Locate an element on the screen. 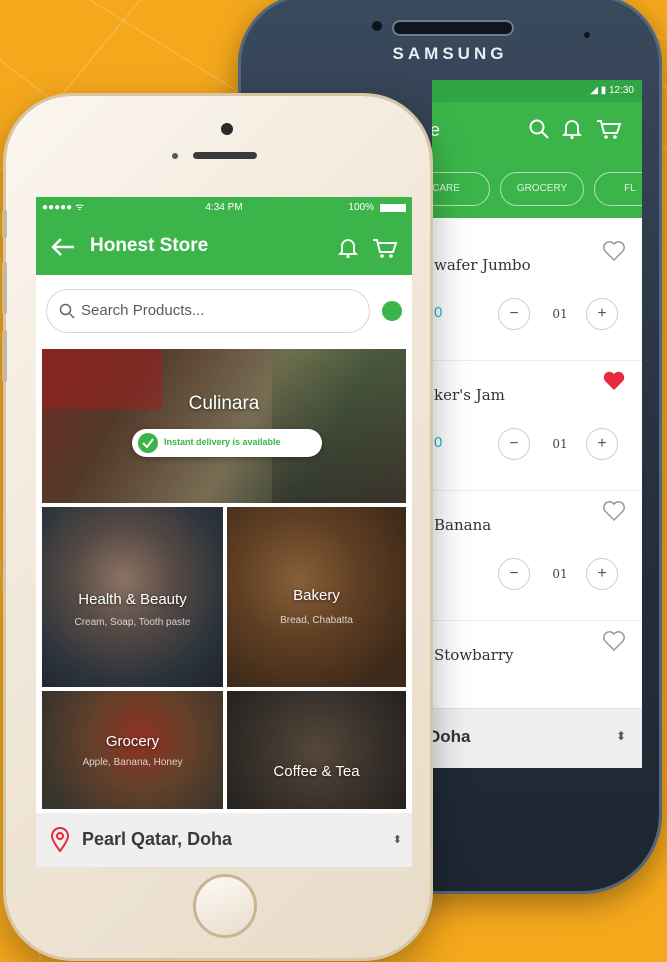 This screenshot has height=962, width=667. category-subtitle: Bread, Chabatta is located at coordinates (316, 620).